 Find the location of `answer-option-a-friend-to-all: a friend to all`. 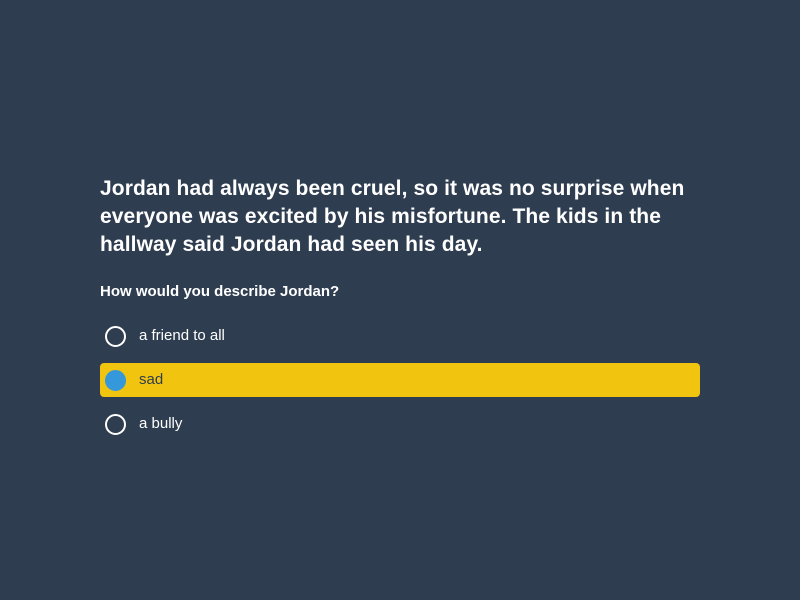

answer-option-a-friend-to-all: a friend to all is located at coordinates (400, 336).